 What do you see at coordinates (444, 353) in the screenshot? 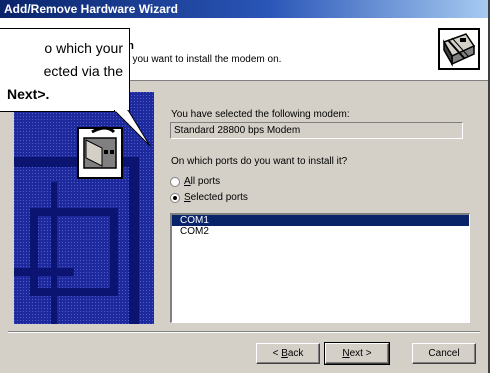
I see `cancel-button: Cancel` at bounding box center [444, 353].